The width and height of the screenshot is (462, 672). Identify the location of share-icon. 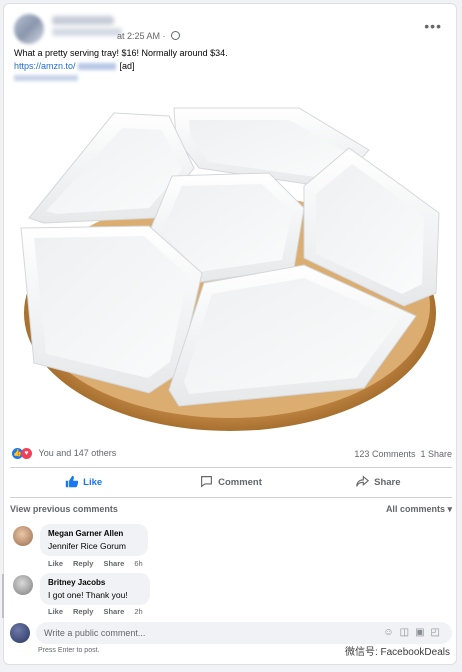
(363, 481).